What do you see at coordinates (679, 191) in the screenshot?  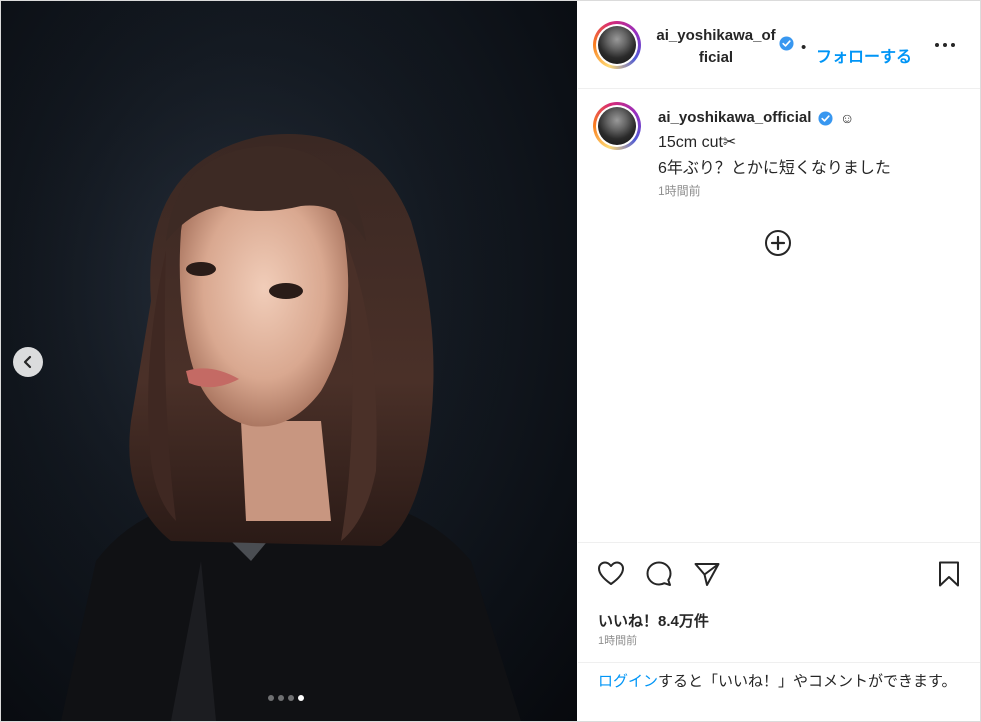 I see `caption-timestamp: 1時間前` at bounding box center [679, 191].